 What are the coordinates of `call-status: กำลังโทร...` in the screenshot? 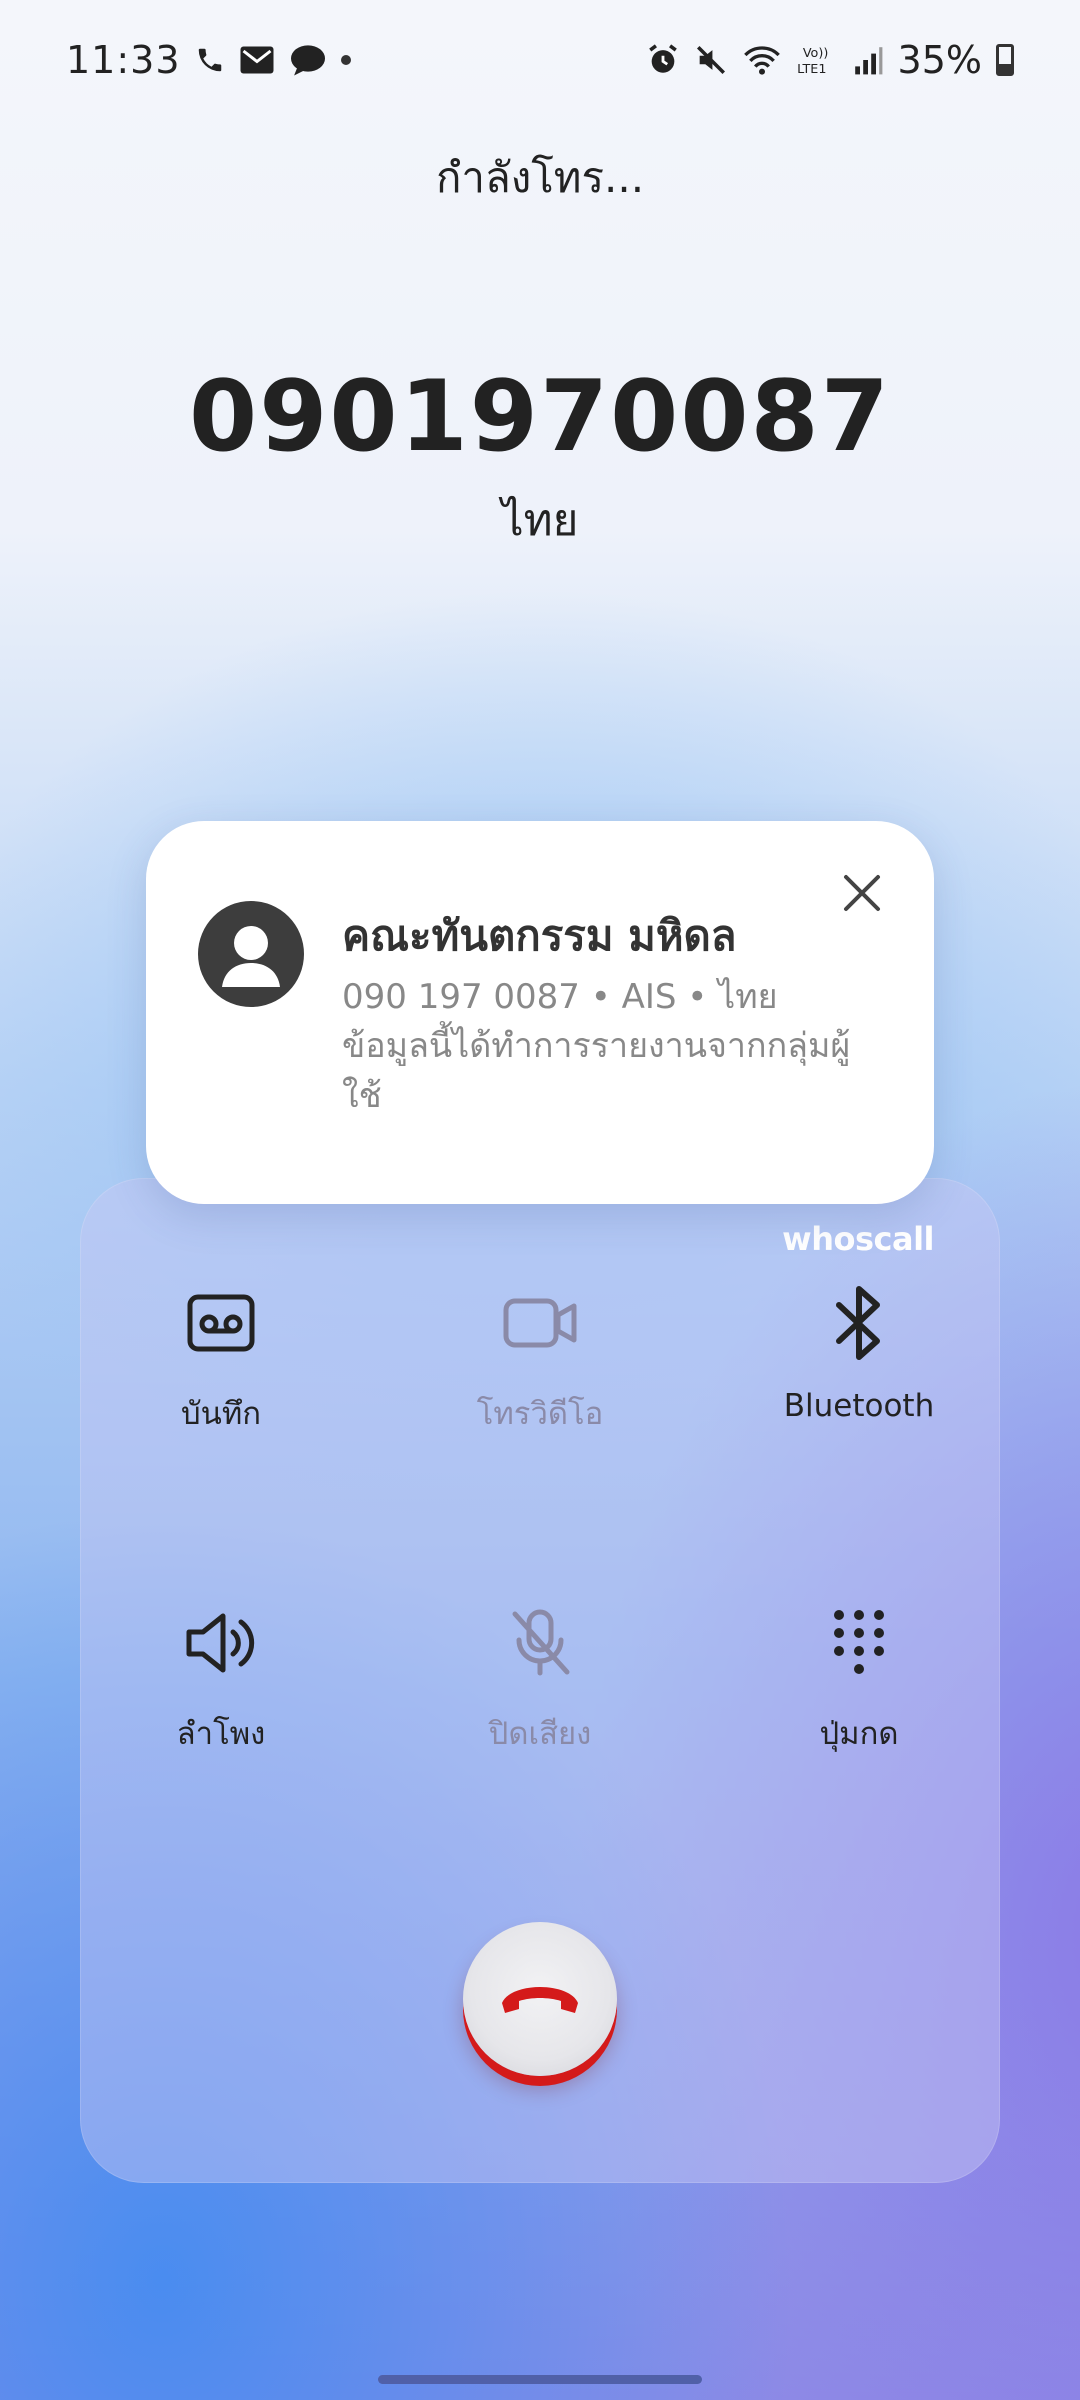 It's located at (540, 177).